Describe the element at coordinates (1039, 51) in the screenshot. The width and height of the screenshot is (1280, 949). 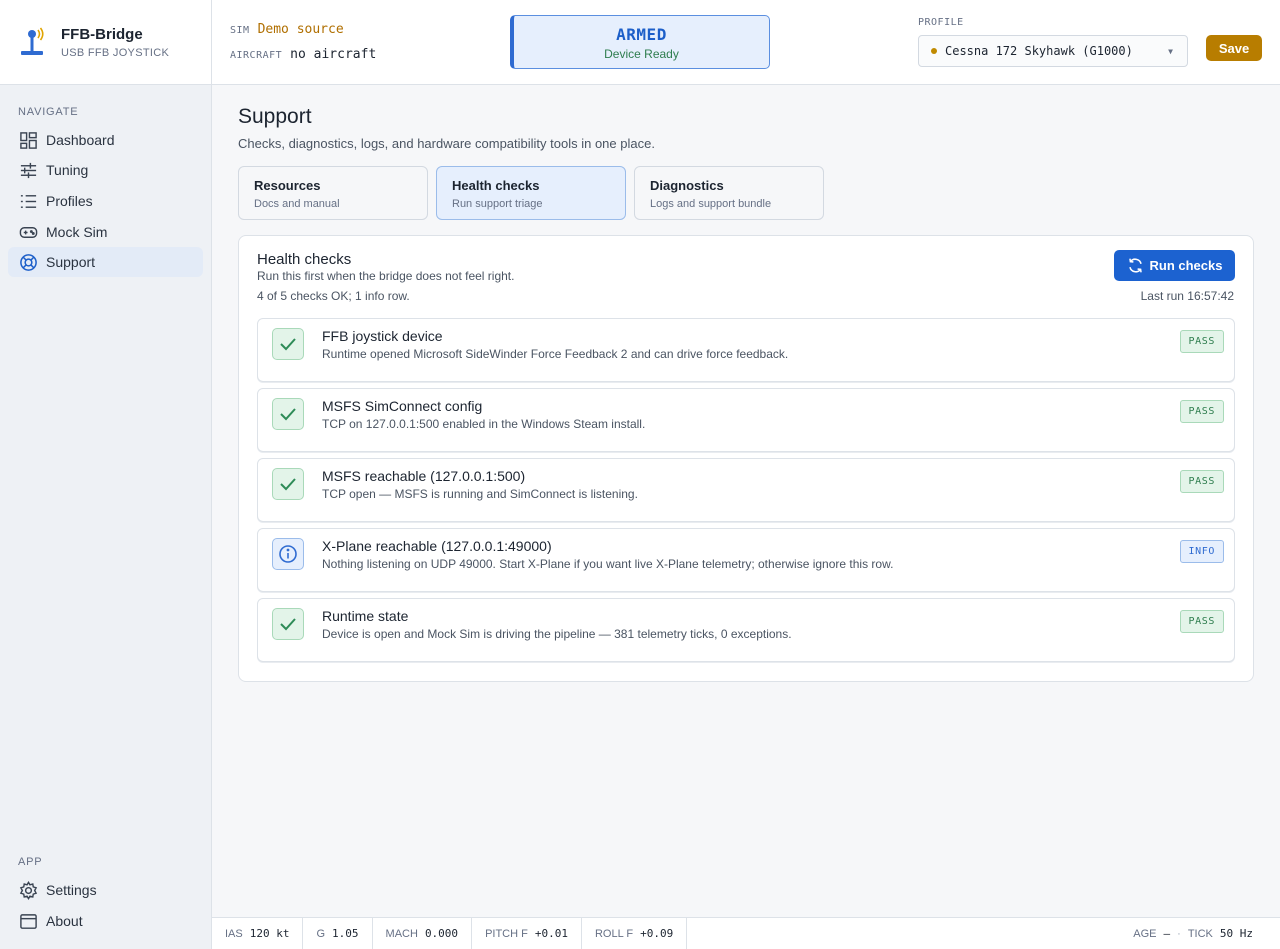
I see `profile-value: Cessna 172 Skyhawk (G1000)` at that location.